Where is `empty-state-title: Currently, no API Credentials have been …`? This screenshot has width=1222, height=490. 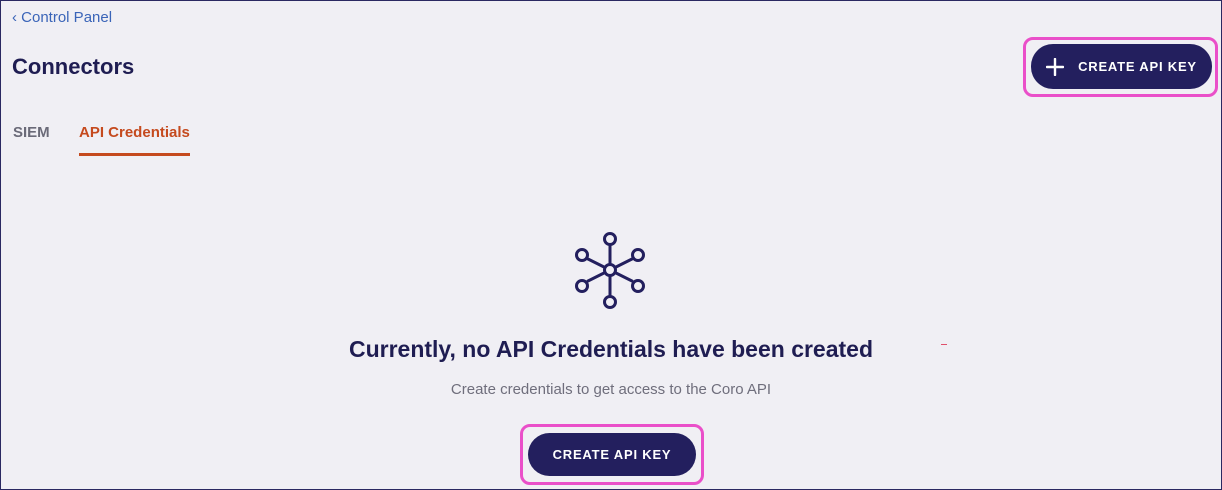 empty-state-title: Currently, no API Credentials have been … is located at coordinates (611, 349).